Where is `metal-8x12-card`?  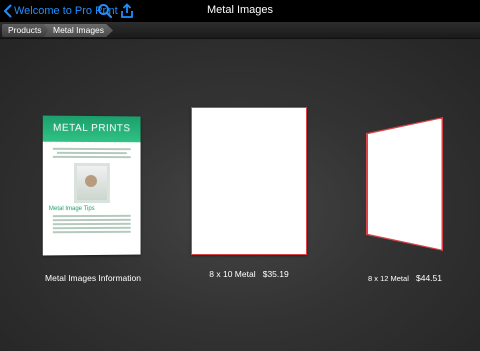
metal-8x12-card is located at coordinates (404, 184).